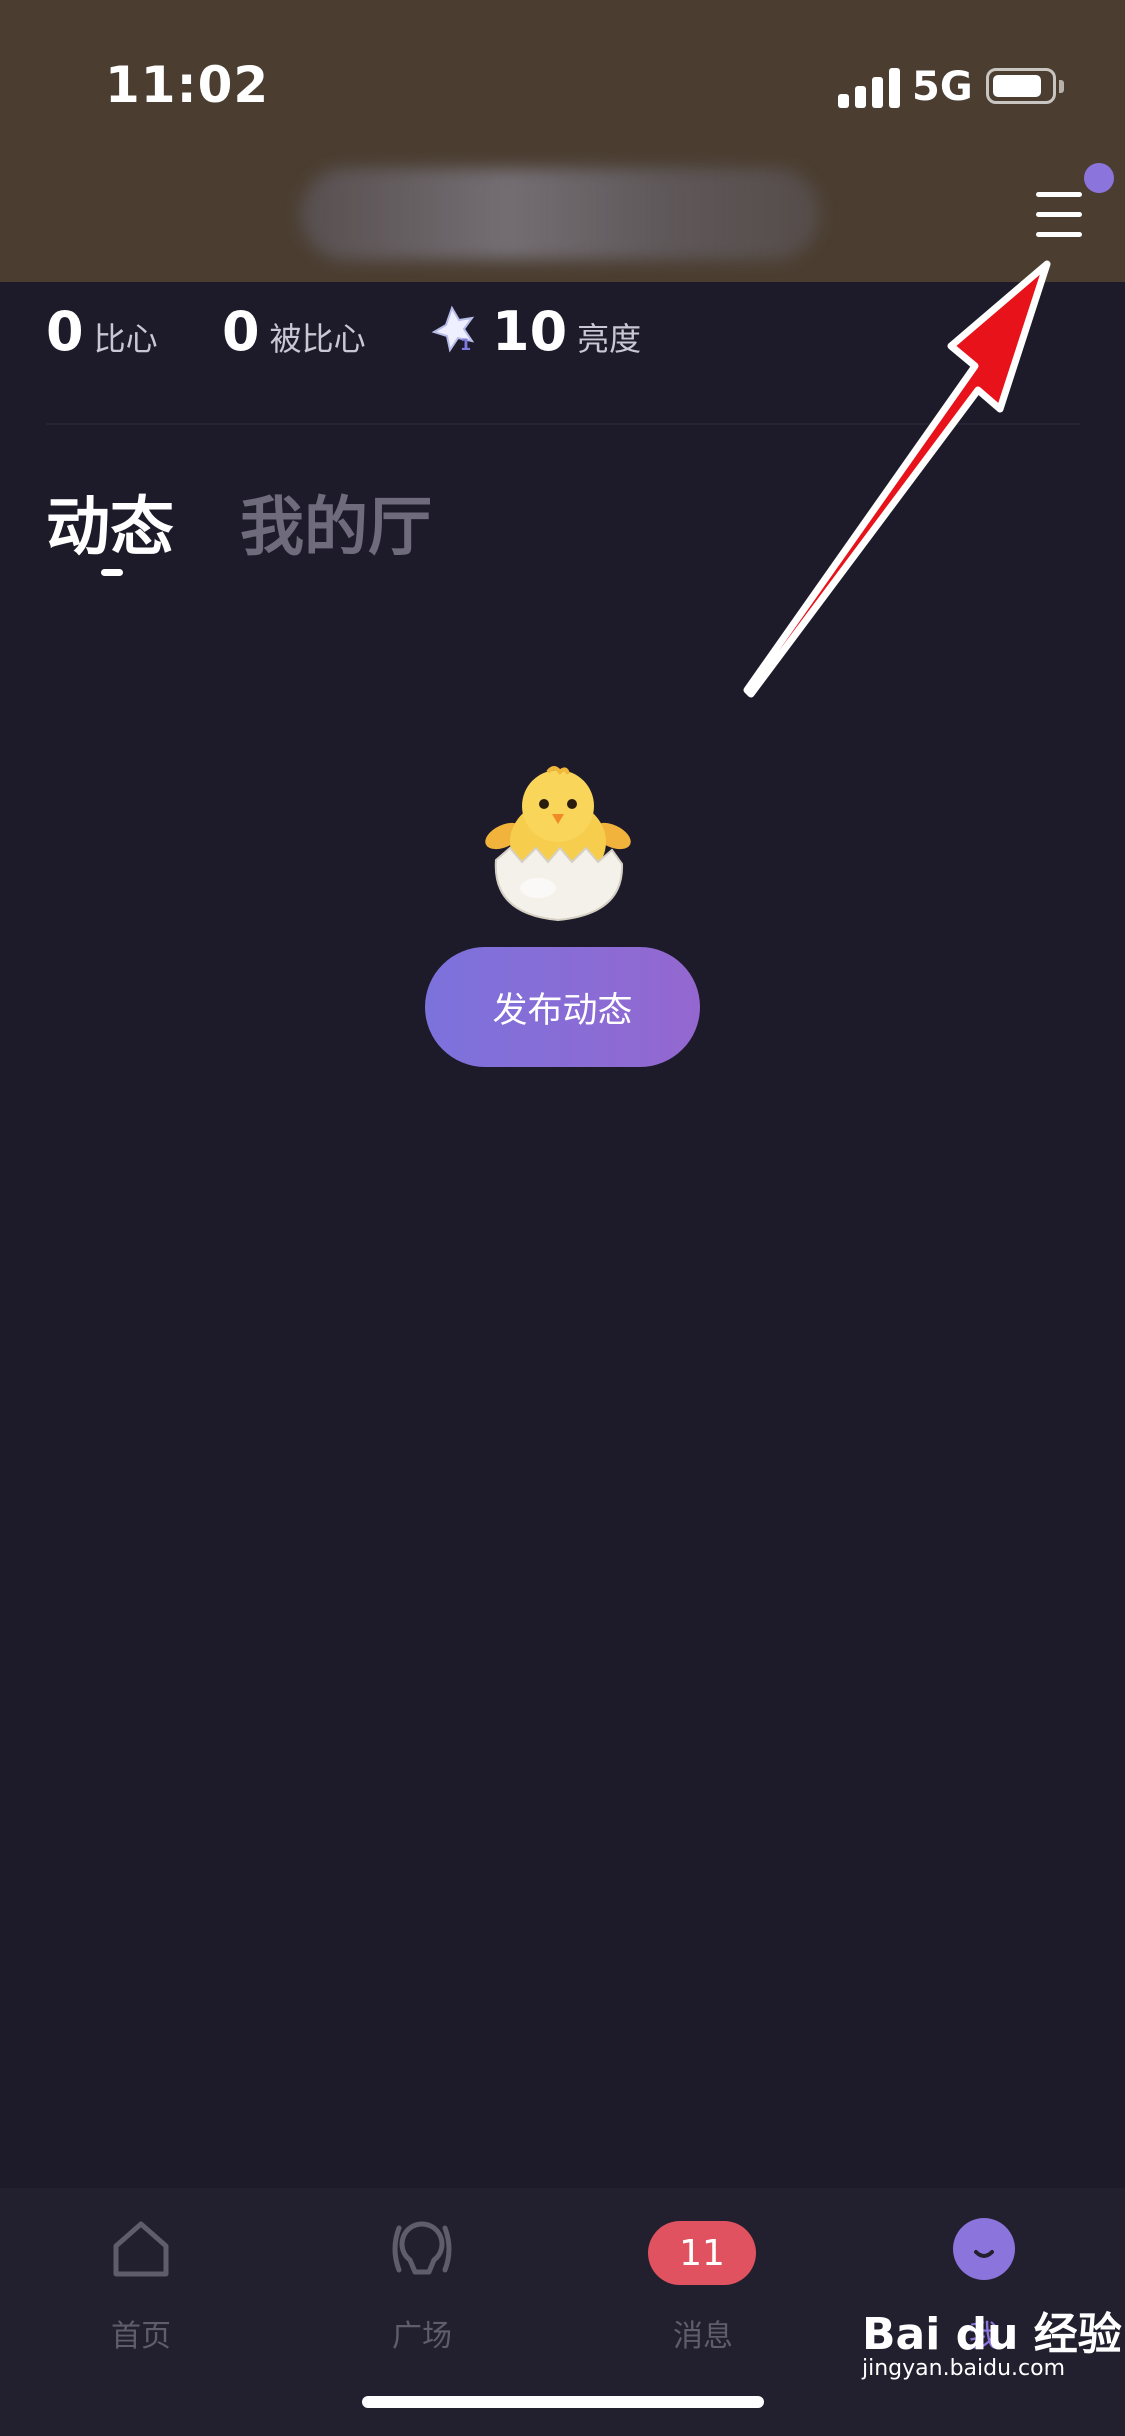 The image size is (1125, 2436). What do you see at coordinates (141, 2291) in the screenshot?
I see `nav-item-home: 首页` at bounding box center [141, 2291].